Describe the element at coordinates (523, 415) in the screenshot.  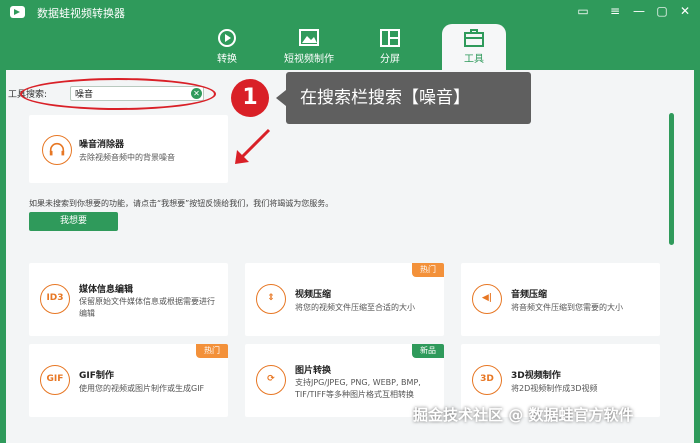
I see `watermark: 掘金技术社区 @ 数据蛙官方软件` at that location.